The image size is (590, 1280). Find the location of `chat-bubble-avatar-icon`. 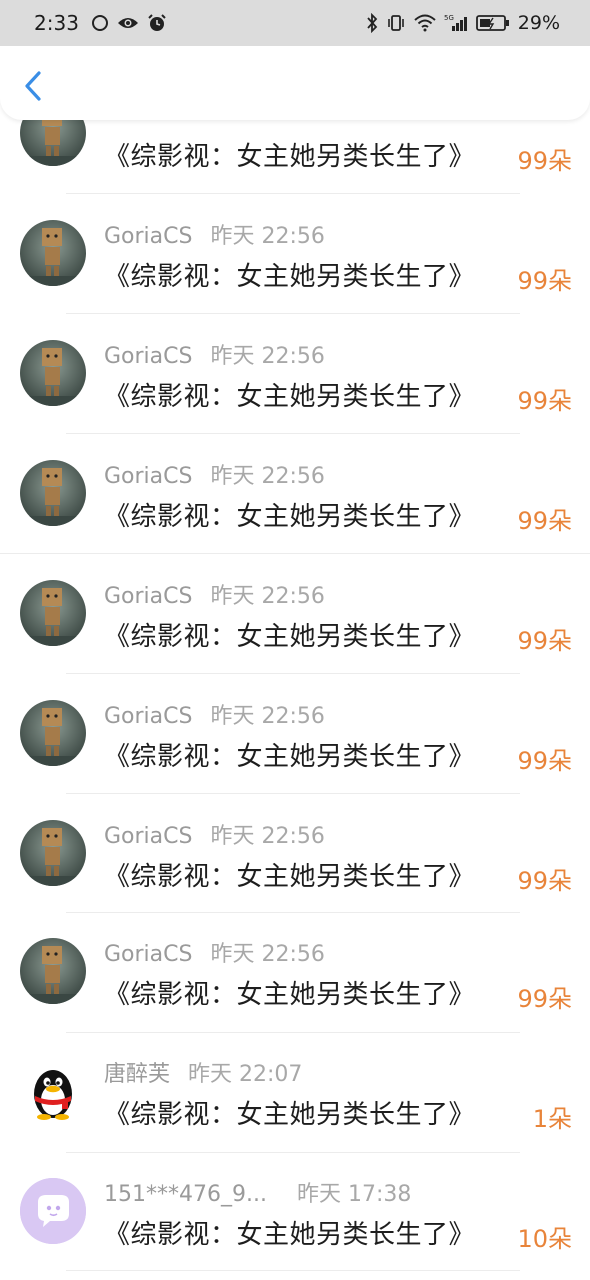

chat-bubble-avatar-icon is located at coordinates (53, 1211).